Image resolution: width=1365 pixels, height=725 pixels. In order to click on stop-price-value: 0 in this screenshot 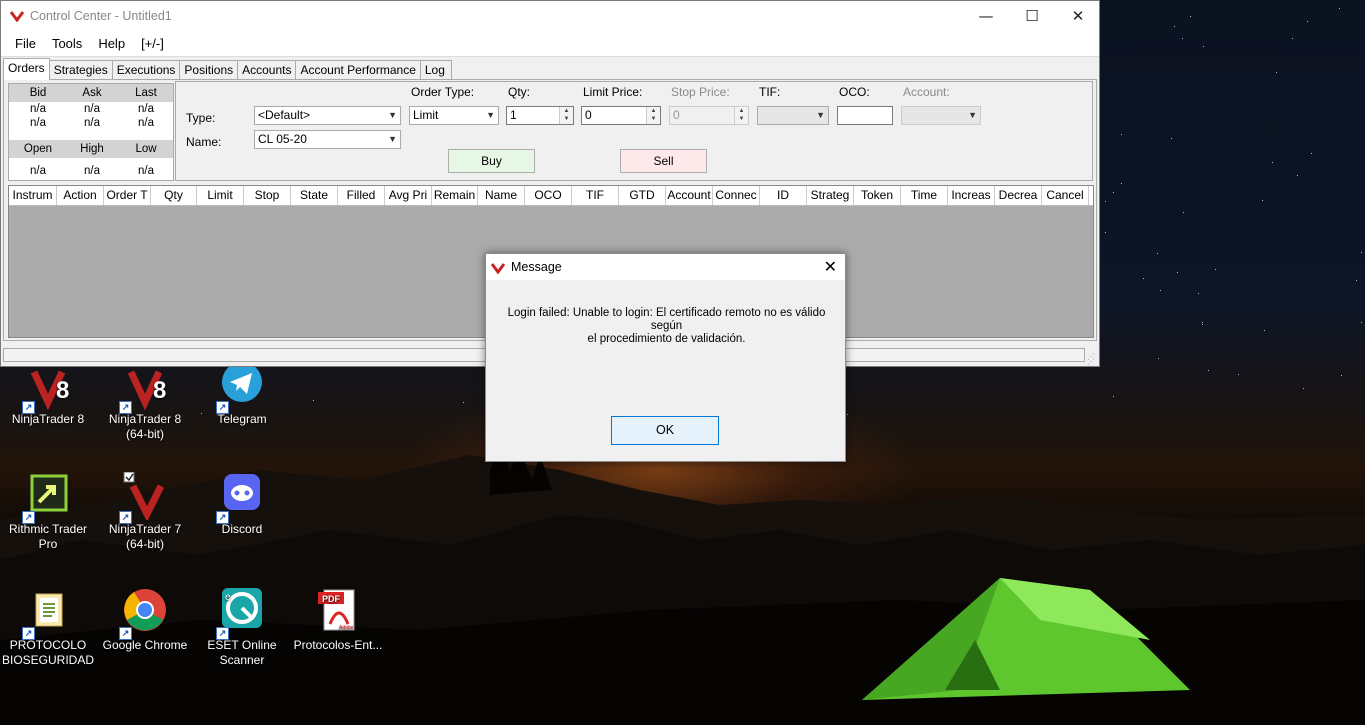, I will do `click(676, 115)`.